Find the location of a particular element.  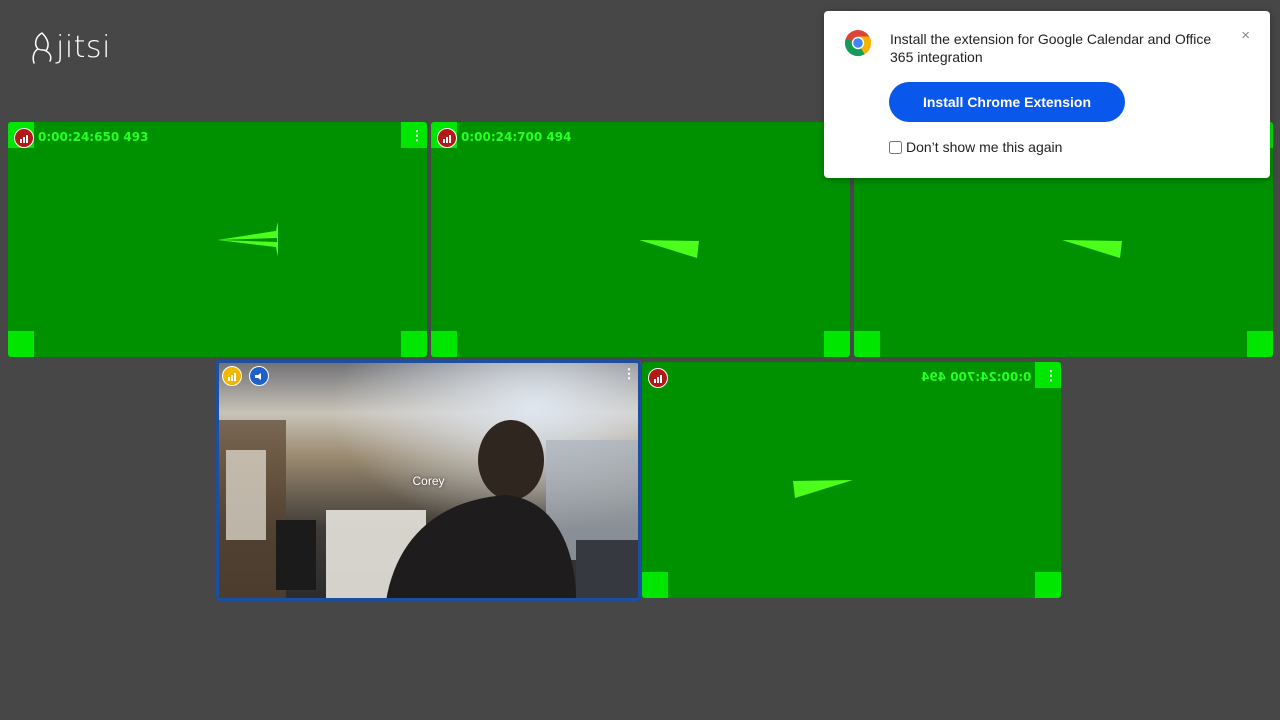

video-tile-corey: Corey ⋮ is located at coordinates (428, 480).